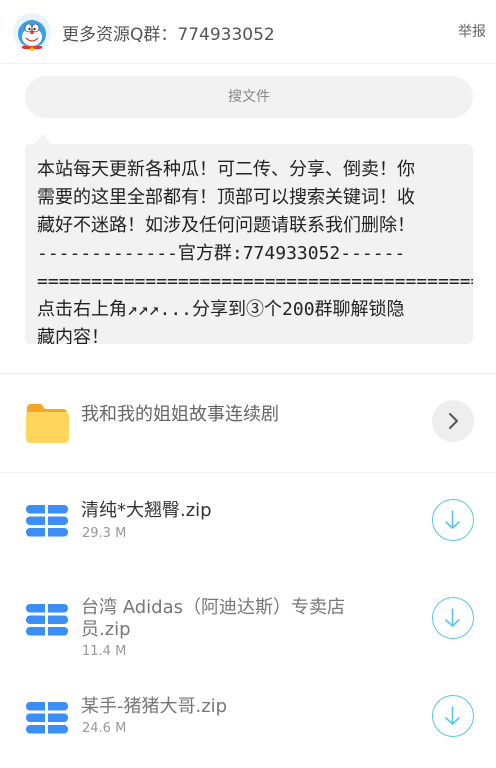 Image resolution: width=496 pixels, height=768 pixels. I want to click on file-name: 某手-猪猪大哥.zip, so click(154, 706).